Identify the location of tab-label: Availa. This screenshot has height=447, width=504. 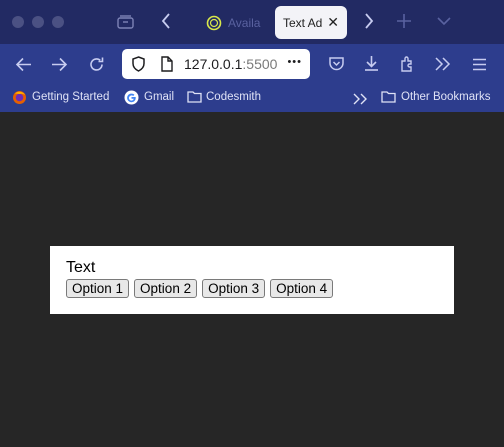
(244, 22).